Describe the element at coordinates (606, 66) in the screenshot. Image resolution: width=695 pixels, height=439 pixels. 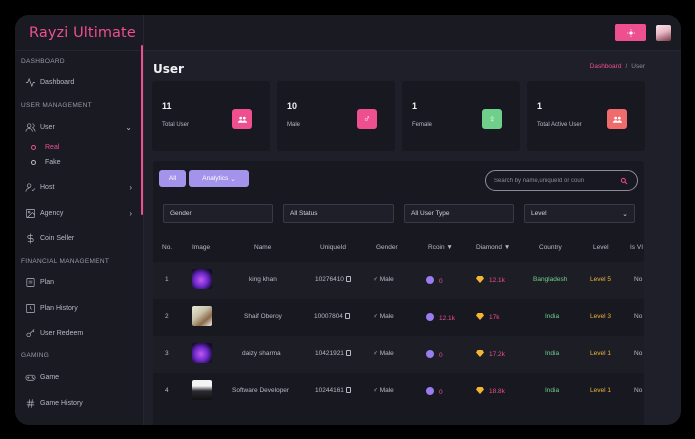
I see `breadcrumb-dashboard-link: Dashboard` at that location.